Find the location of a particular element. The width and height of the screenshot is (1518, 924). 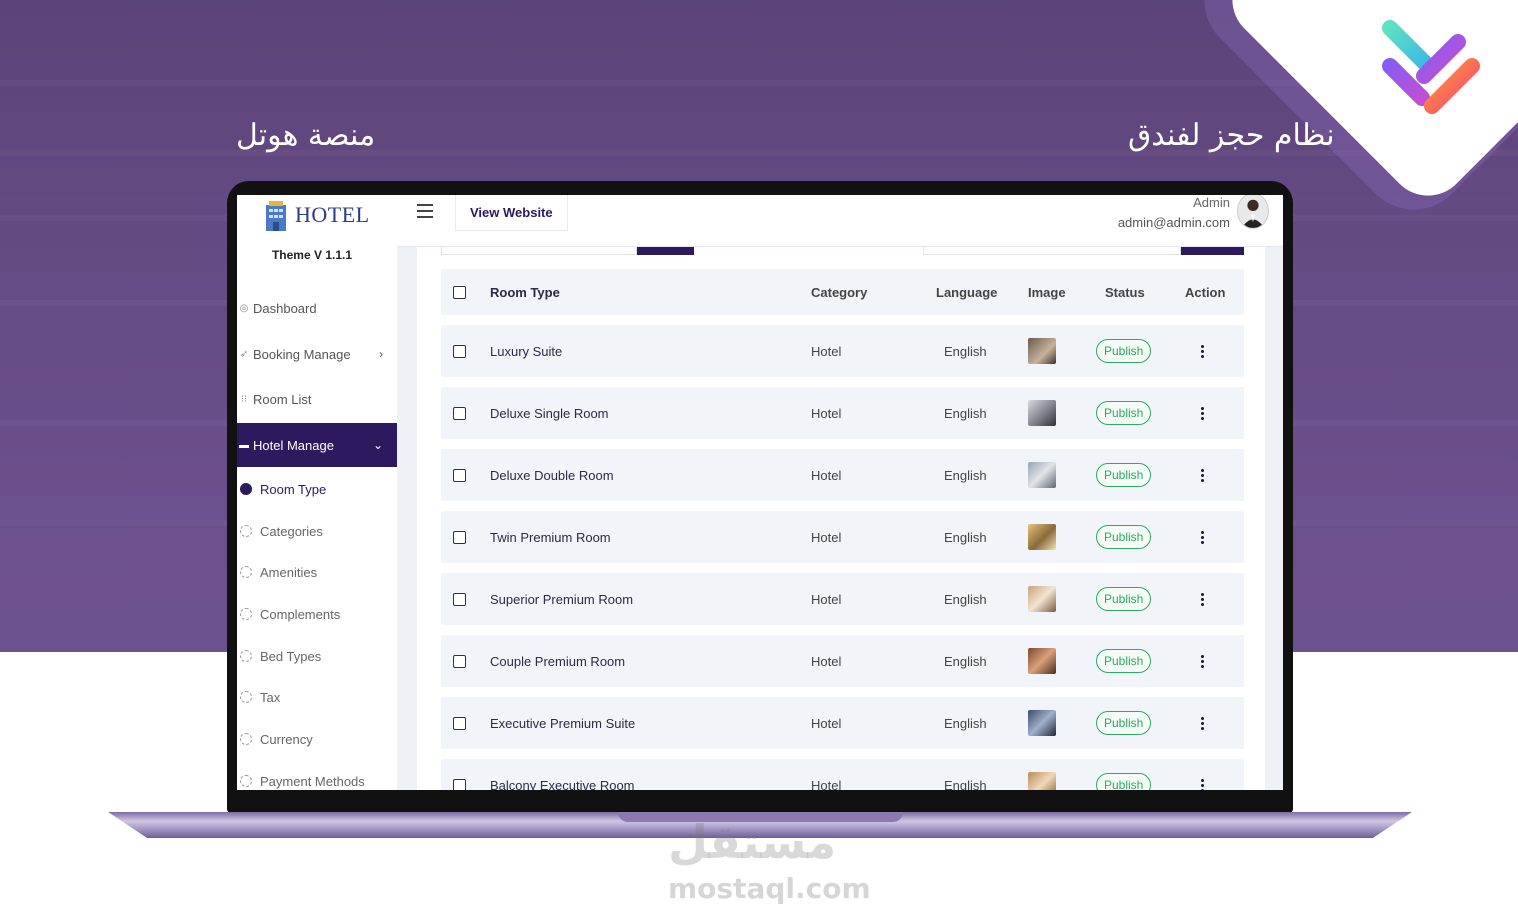

app-logo: HOTEL is located at coordinates (316, 215).